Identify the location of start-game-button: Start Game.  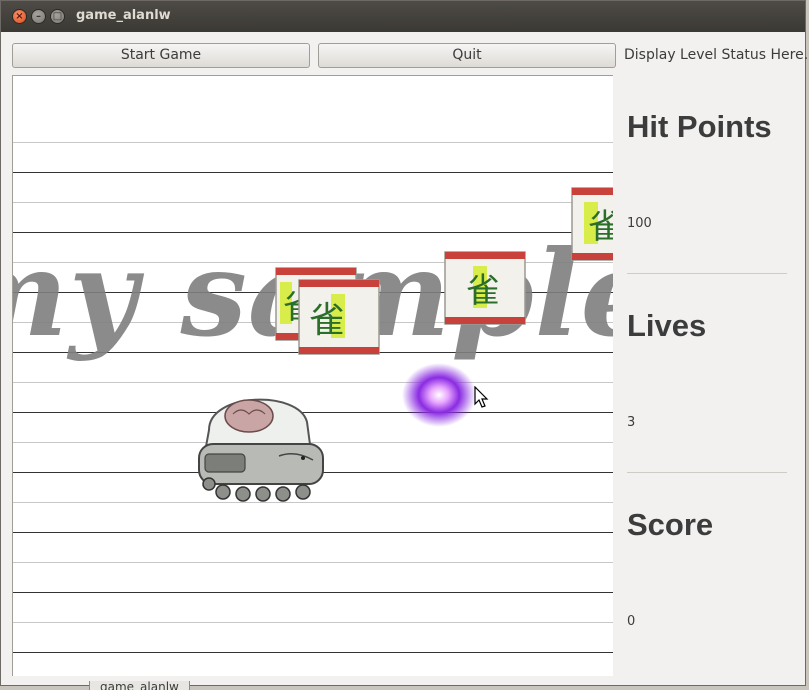
(161, 55).